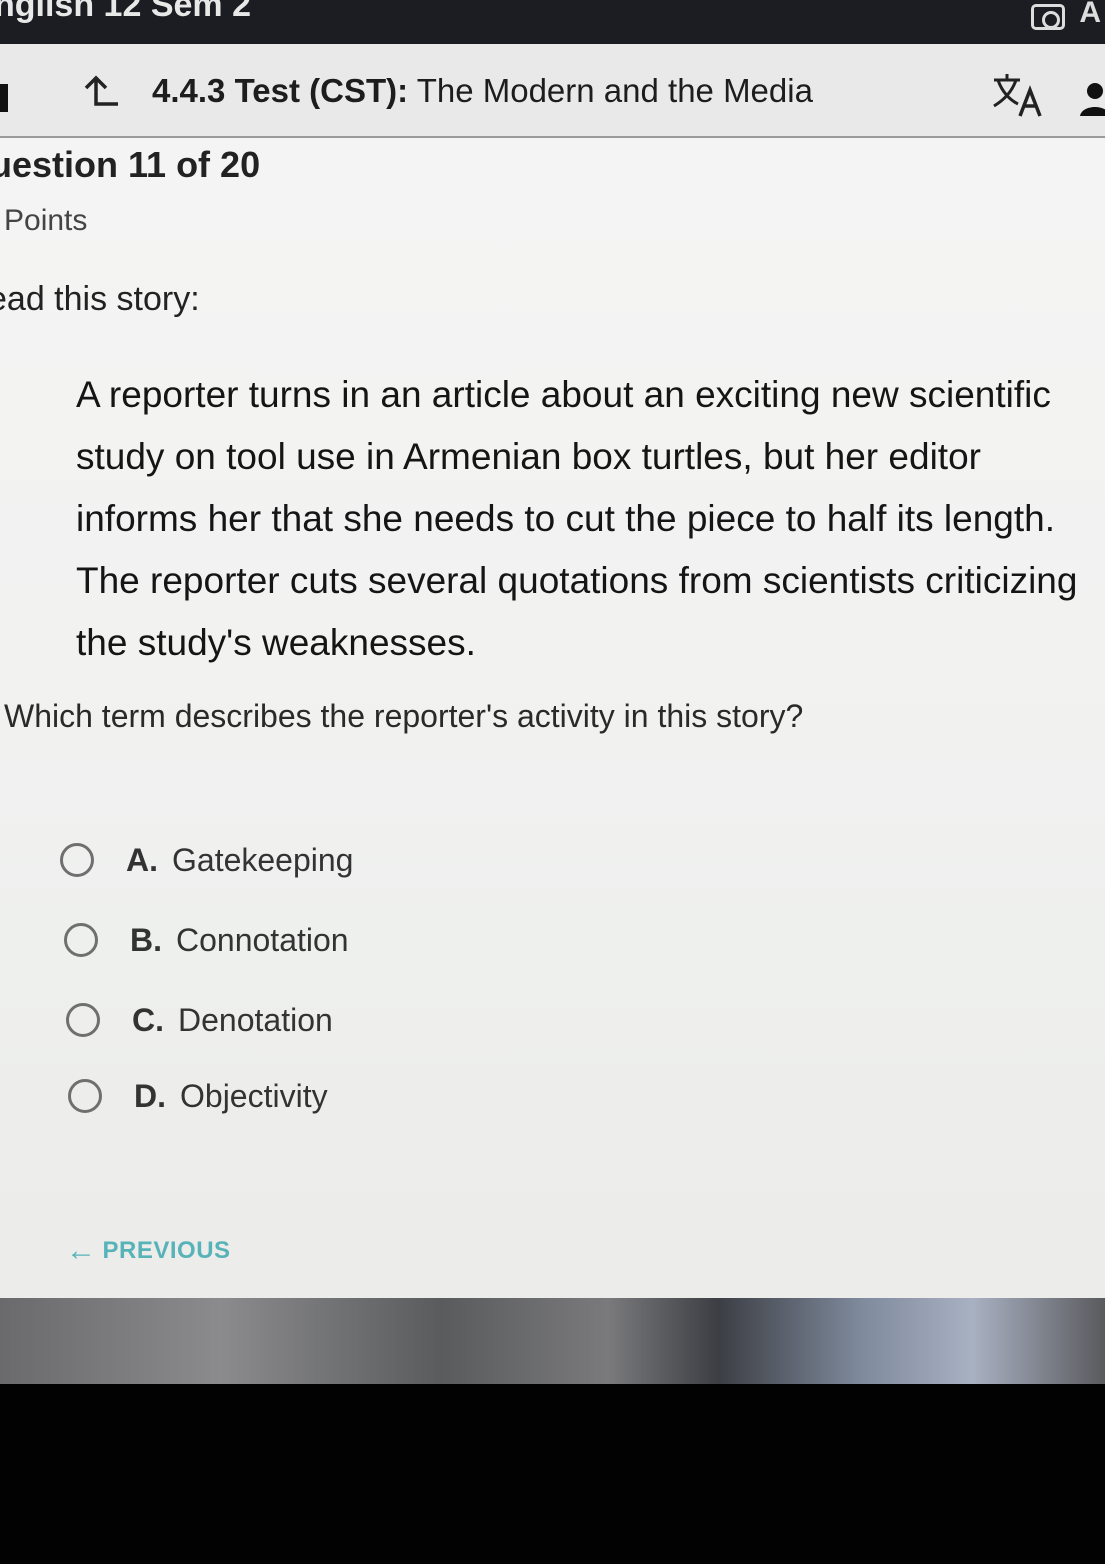  I want to click on previous-label: PREVIOUS, so click(166, 1250).